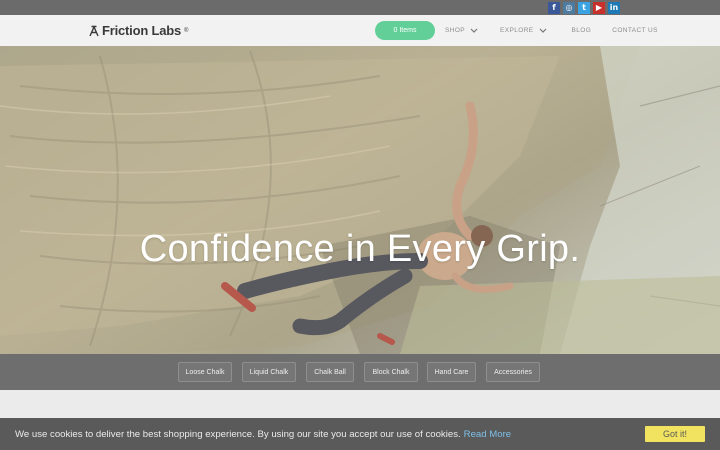 The width and height of the screenshot is (720, 450). I want to click on nav-shop: SHOP, so click(461, 30).